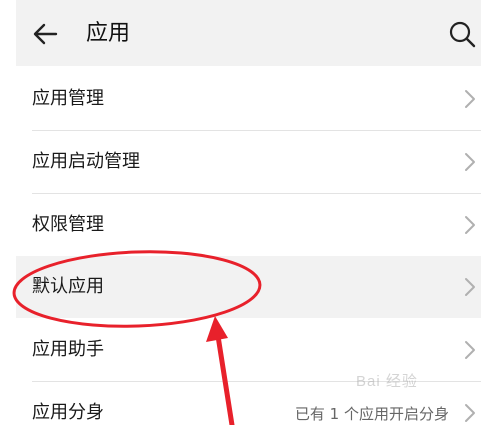 The image size is (481, 425). What do you see at coordinates (68, 349) in the screenshot?
I see `list-item-label: 应用助手` at bounding box center [68, 349].